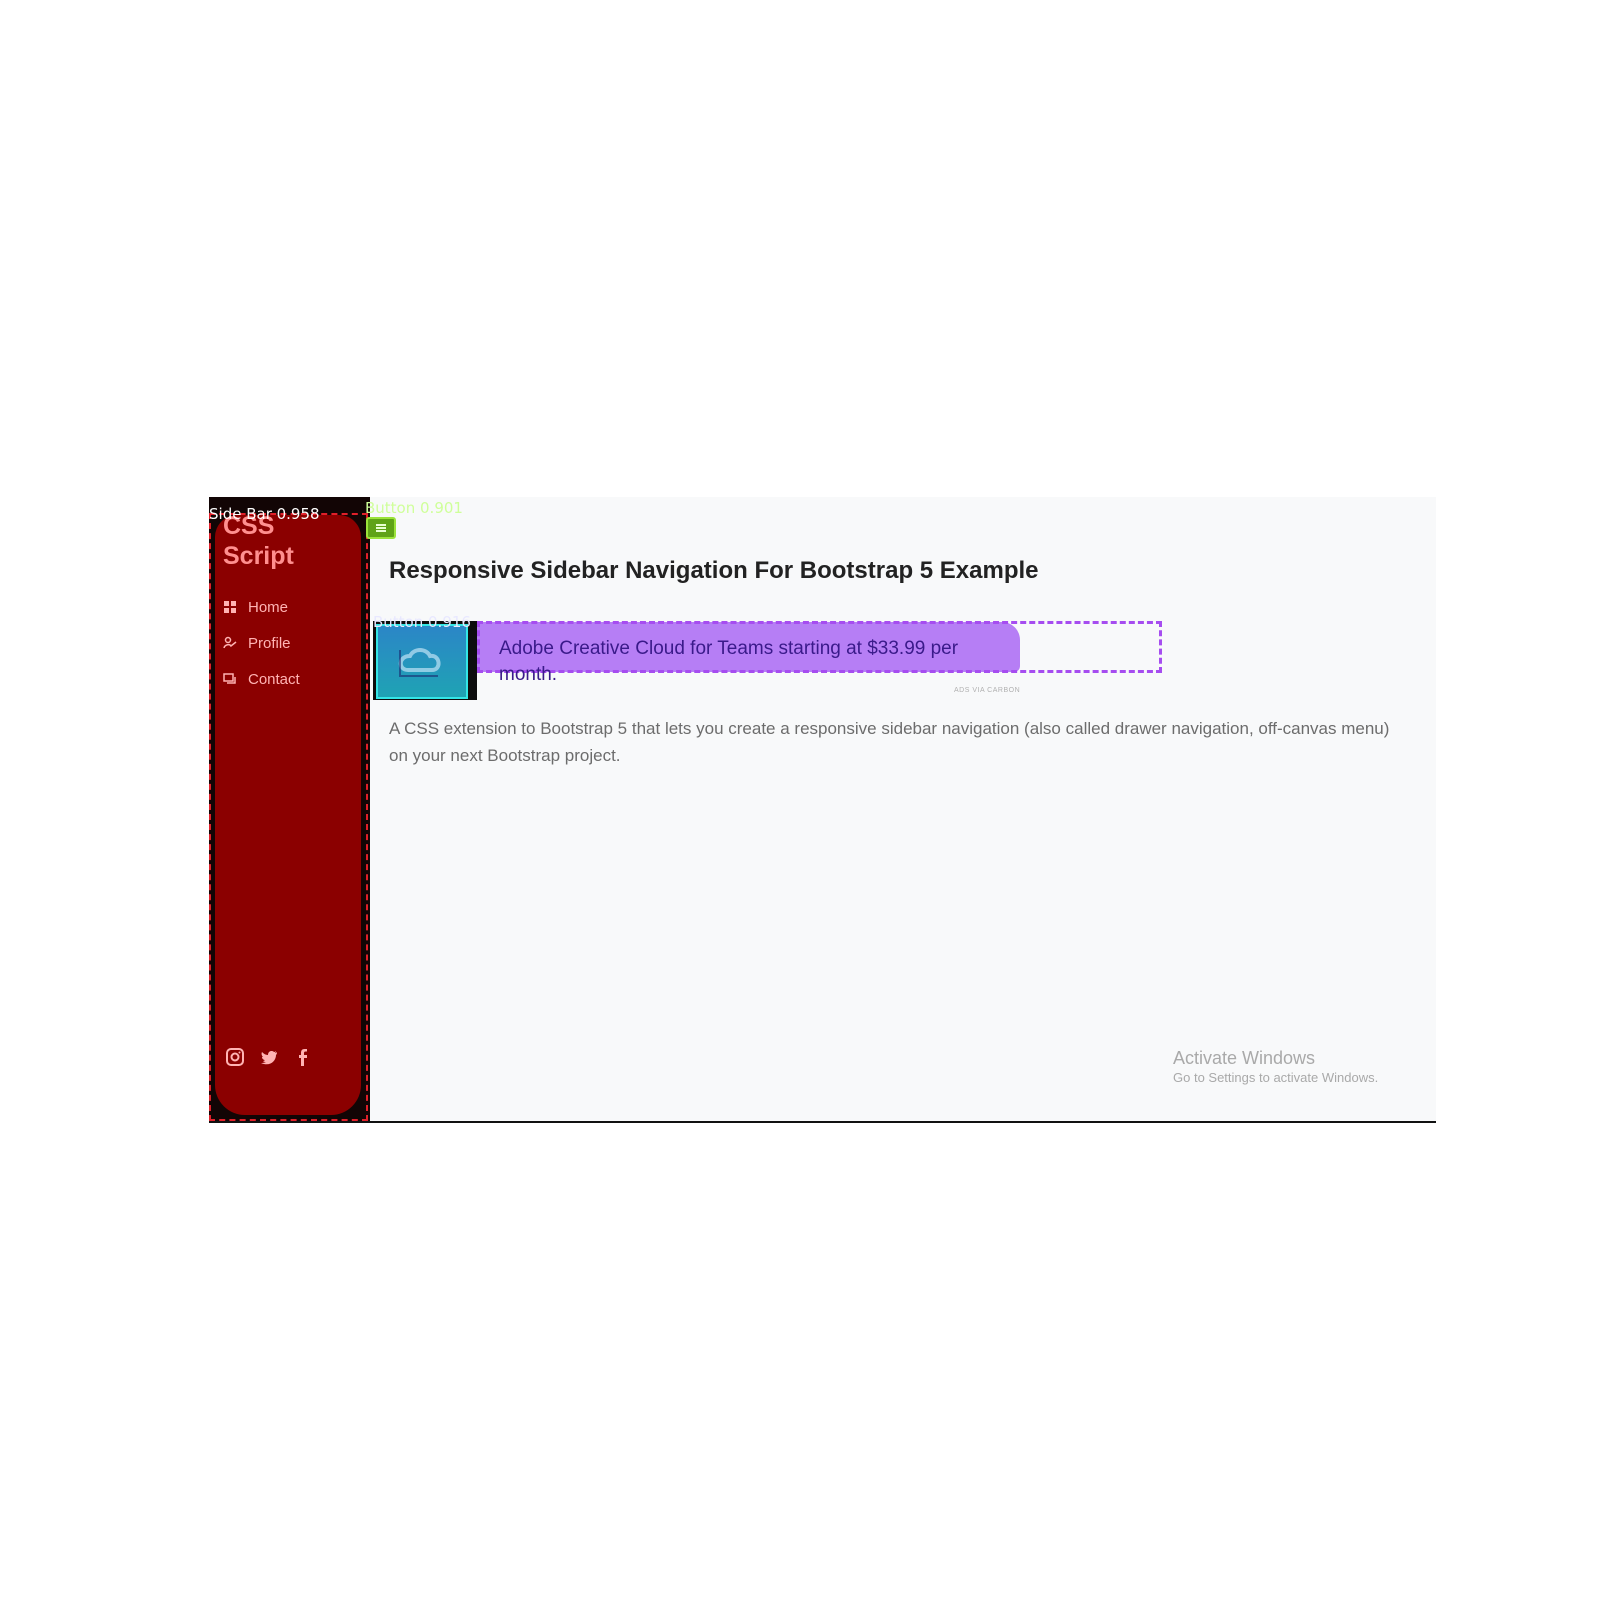 Image resolution: width=1600 pixels, height=1600 pixels. I want to click on sidebar-item-label: Profile, so click(269, 643).